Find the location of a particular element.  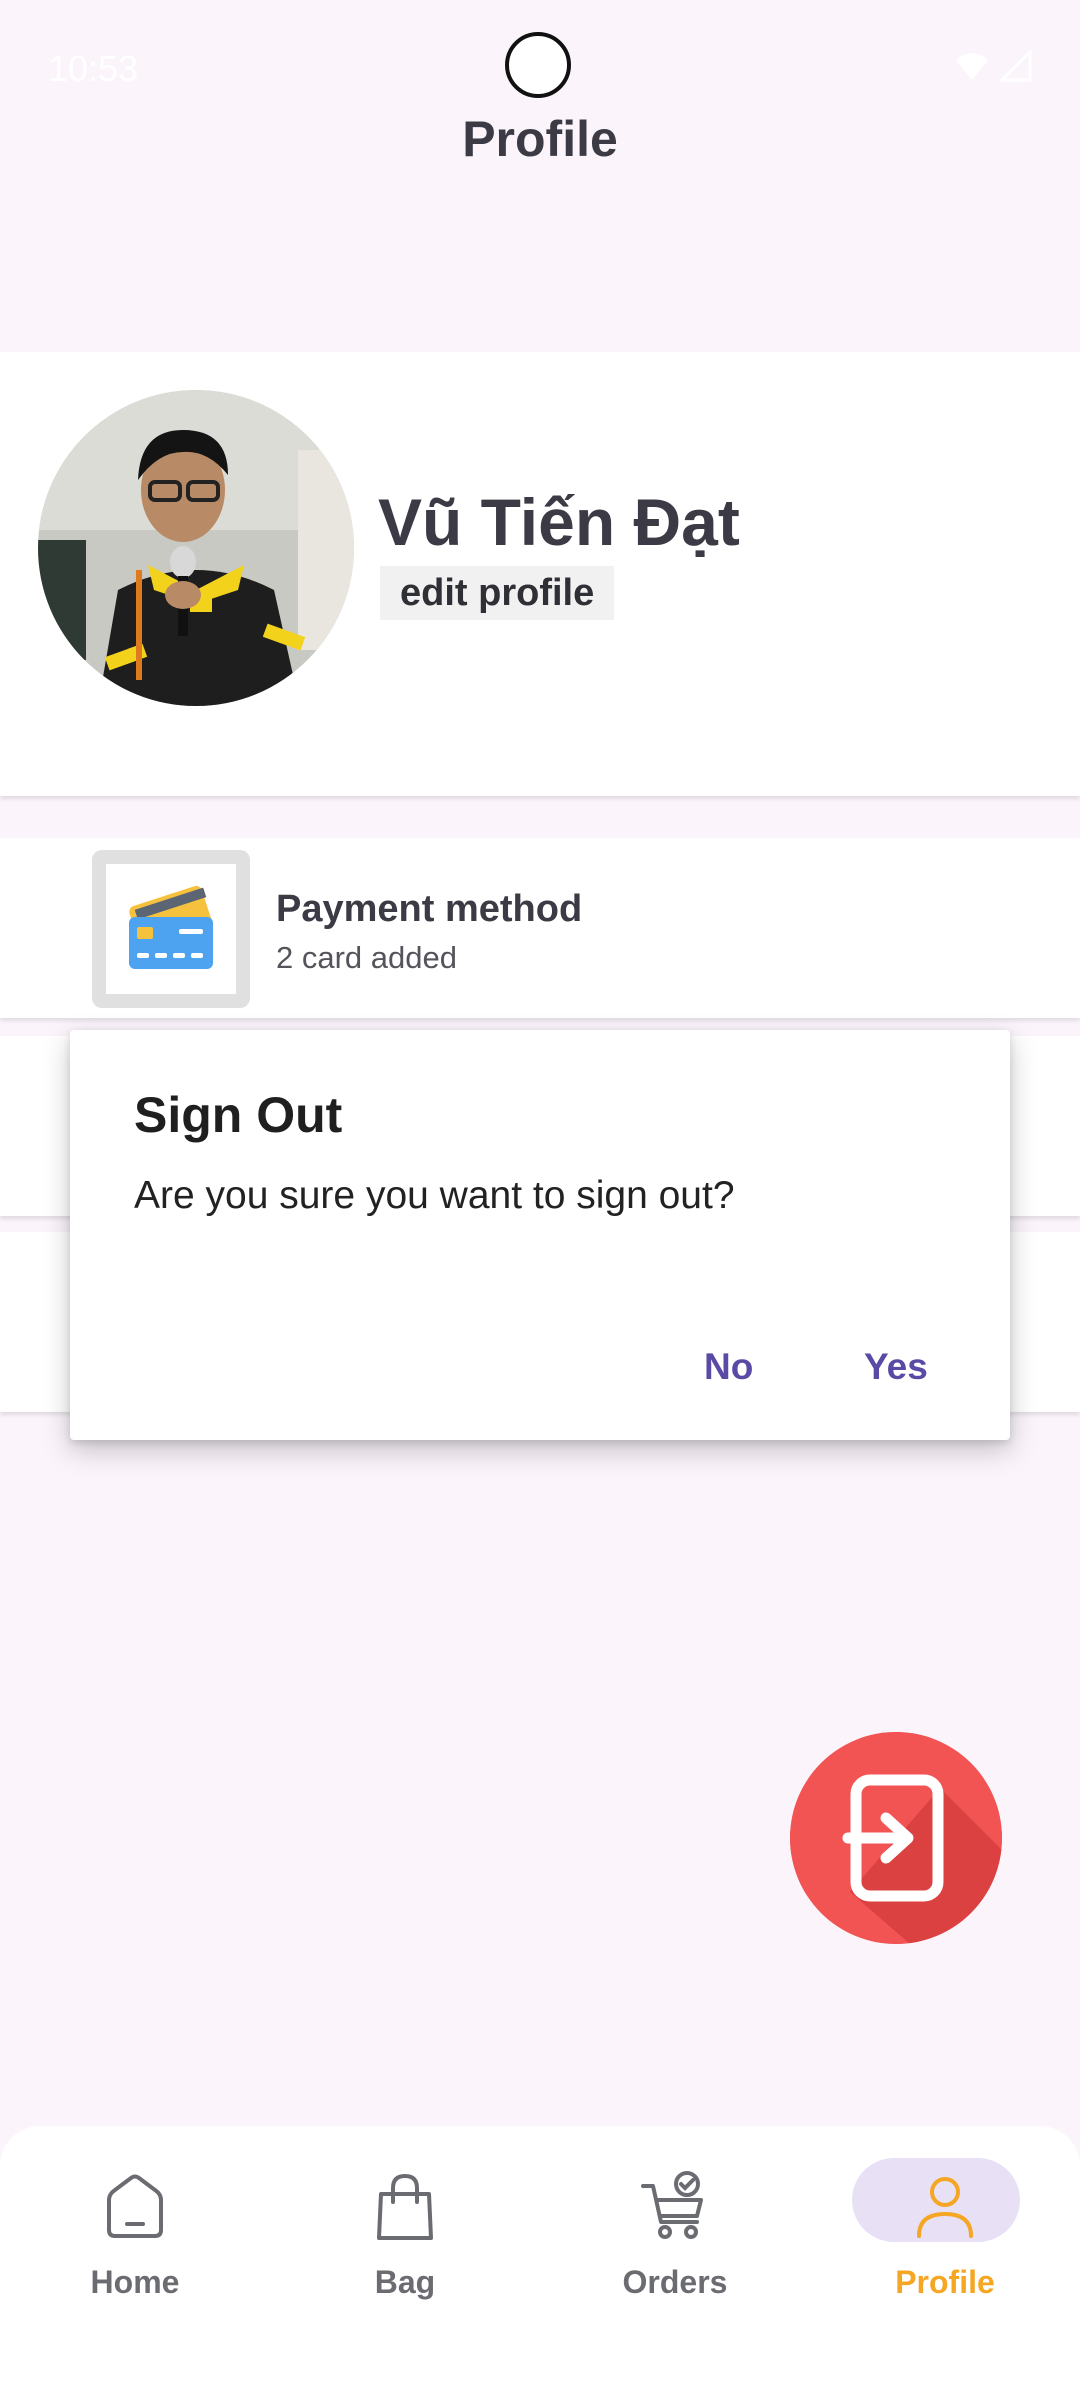

dialog-title: Sign Out is located at coordinates (238, 1115).